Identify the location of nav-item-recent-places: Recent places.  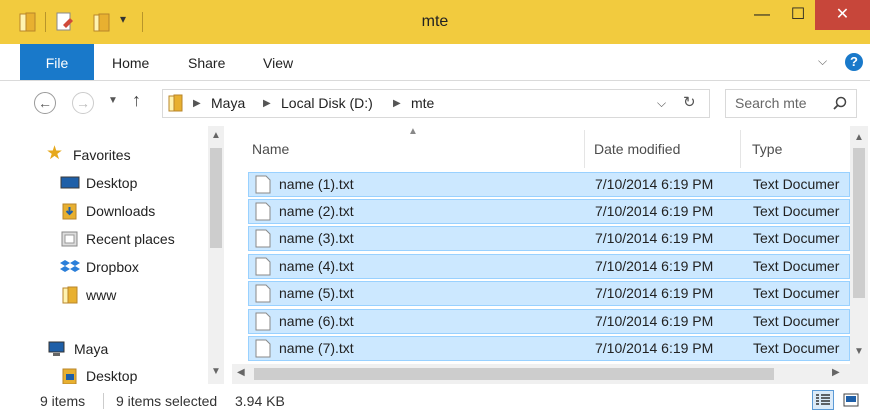
(133, 239).